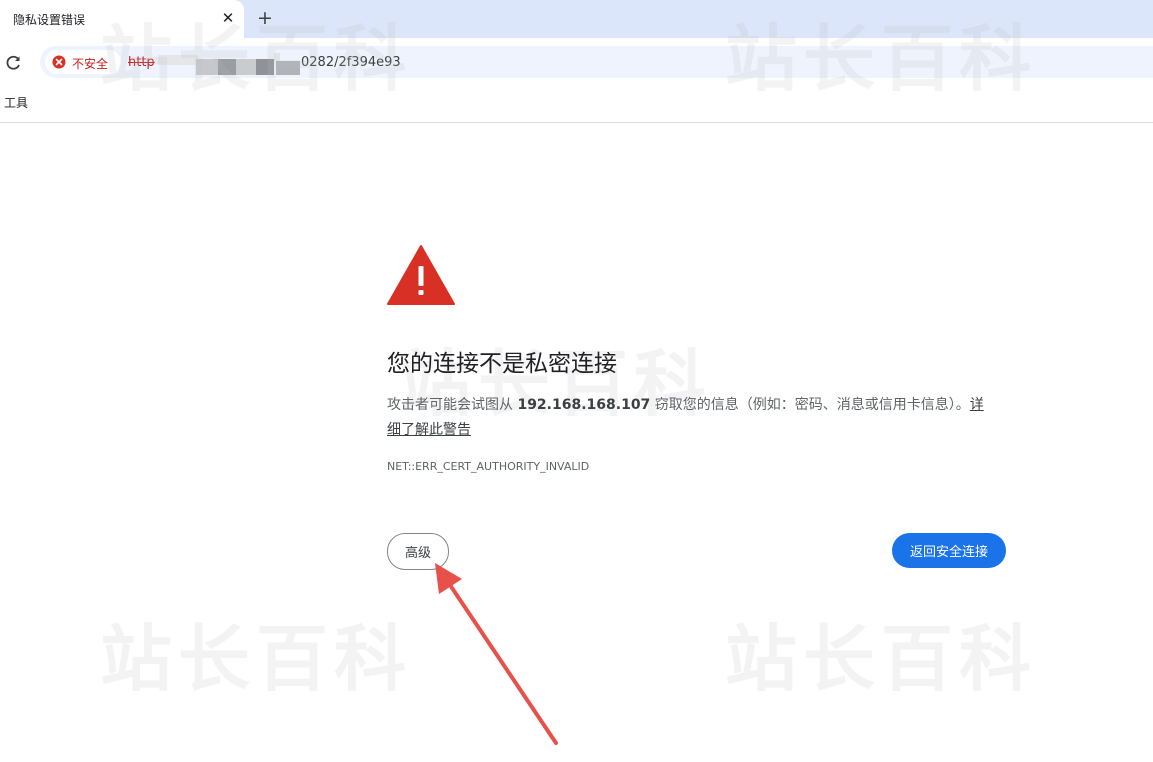  Describe the element at coordinates (502, 364) in the screenshot. I see `page-title: 您的连接不是私密连接` at that location.